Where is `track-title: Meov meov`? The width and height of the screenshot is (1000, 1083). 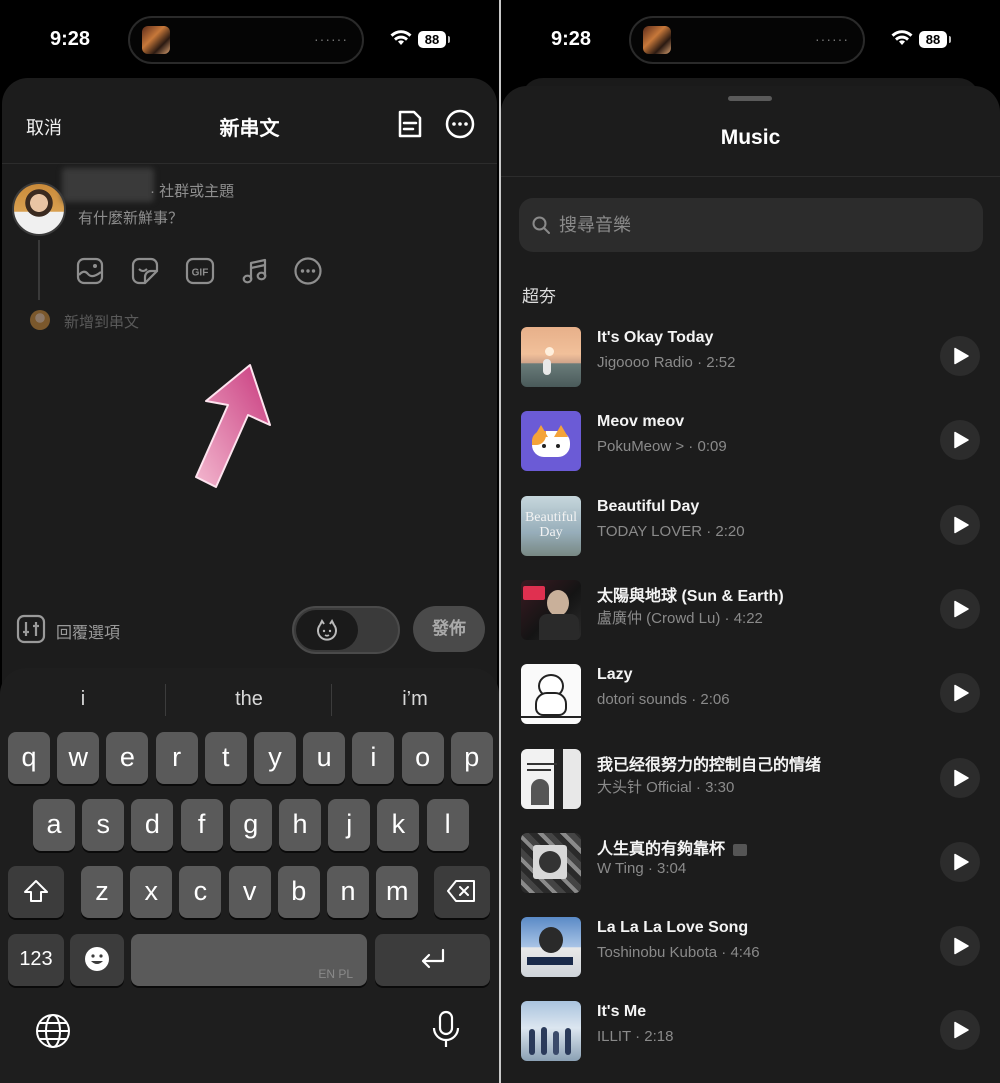 track-title: Meov meov is located at coordinates (640, 422).